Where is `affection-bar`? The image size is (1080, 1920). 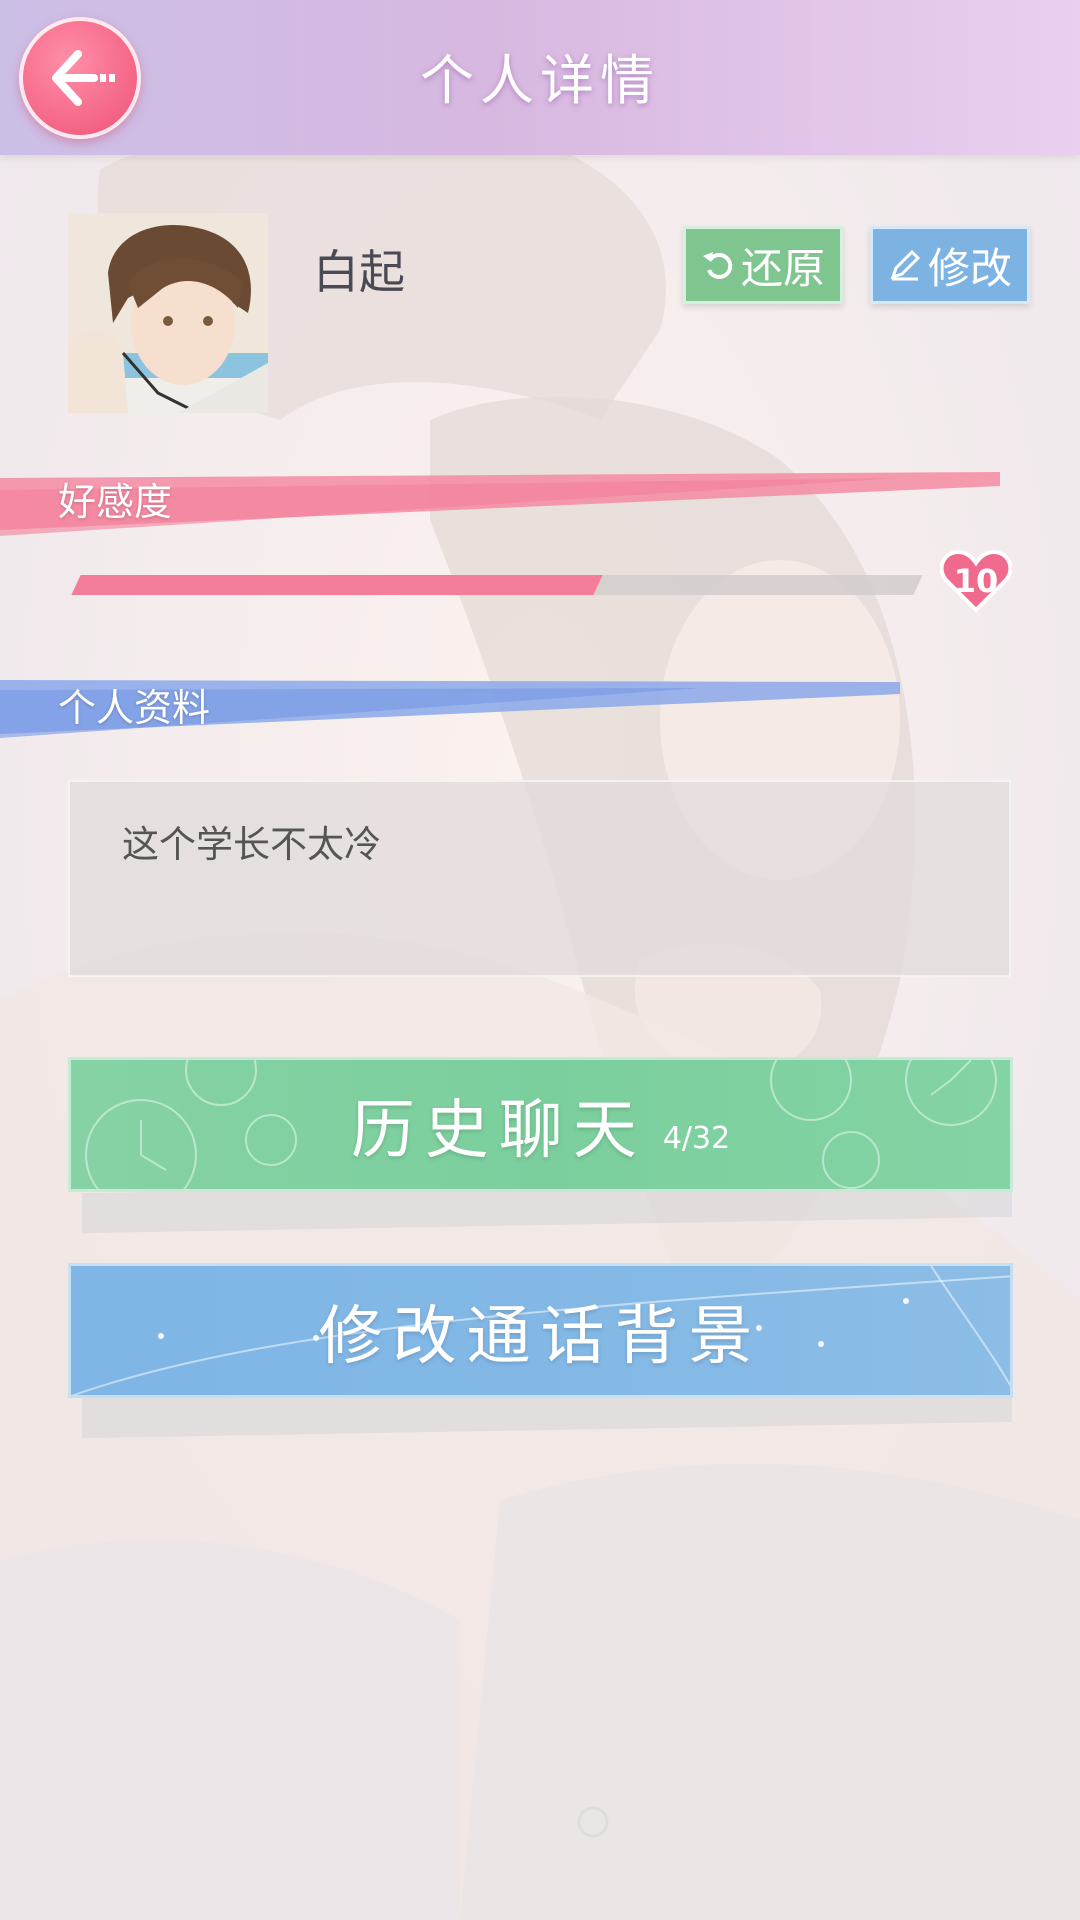
affection-bar is located at coordinates (497, 585).